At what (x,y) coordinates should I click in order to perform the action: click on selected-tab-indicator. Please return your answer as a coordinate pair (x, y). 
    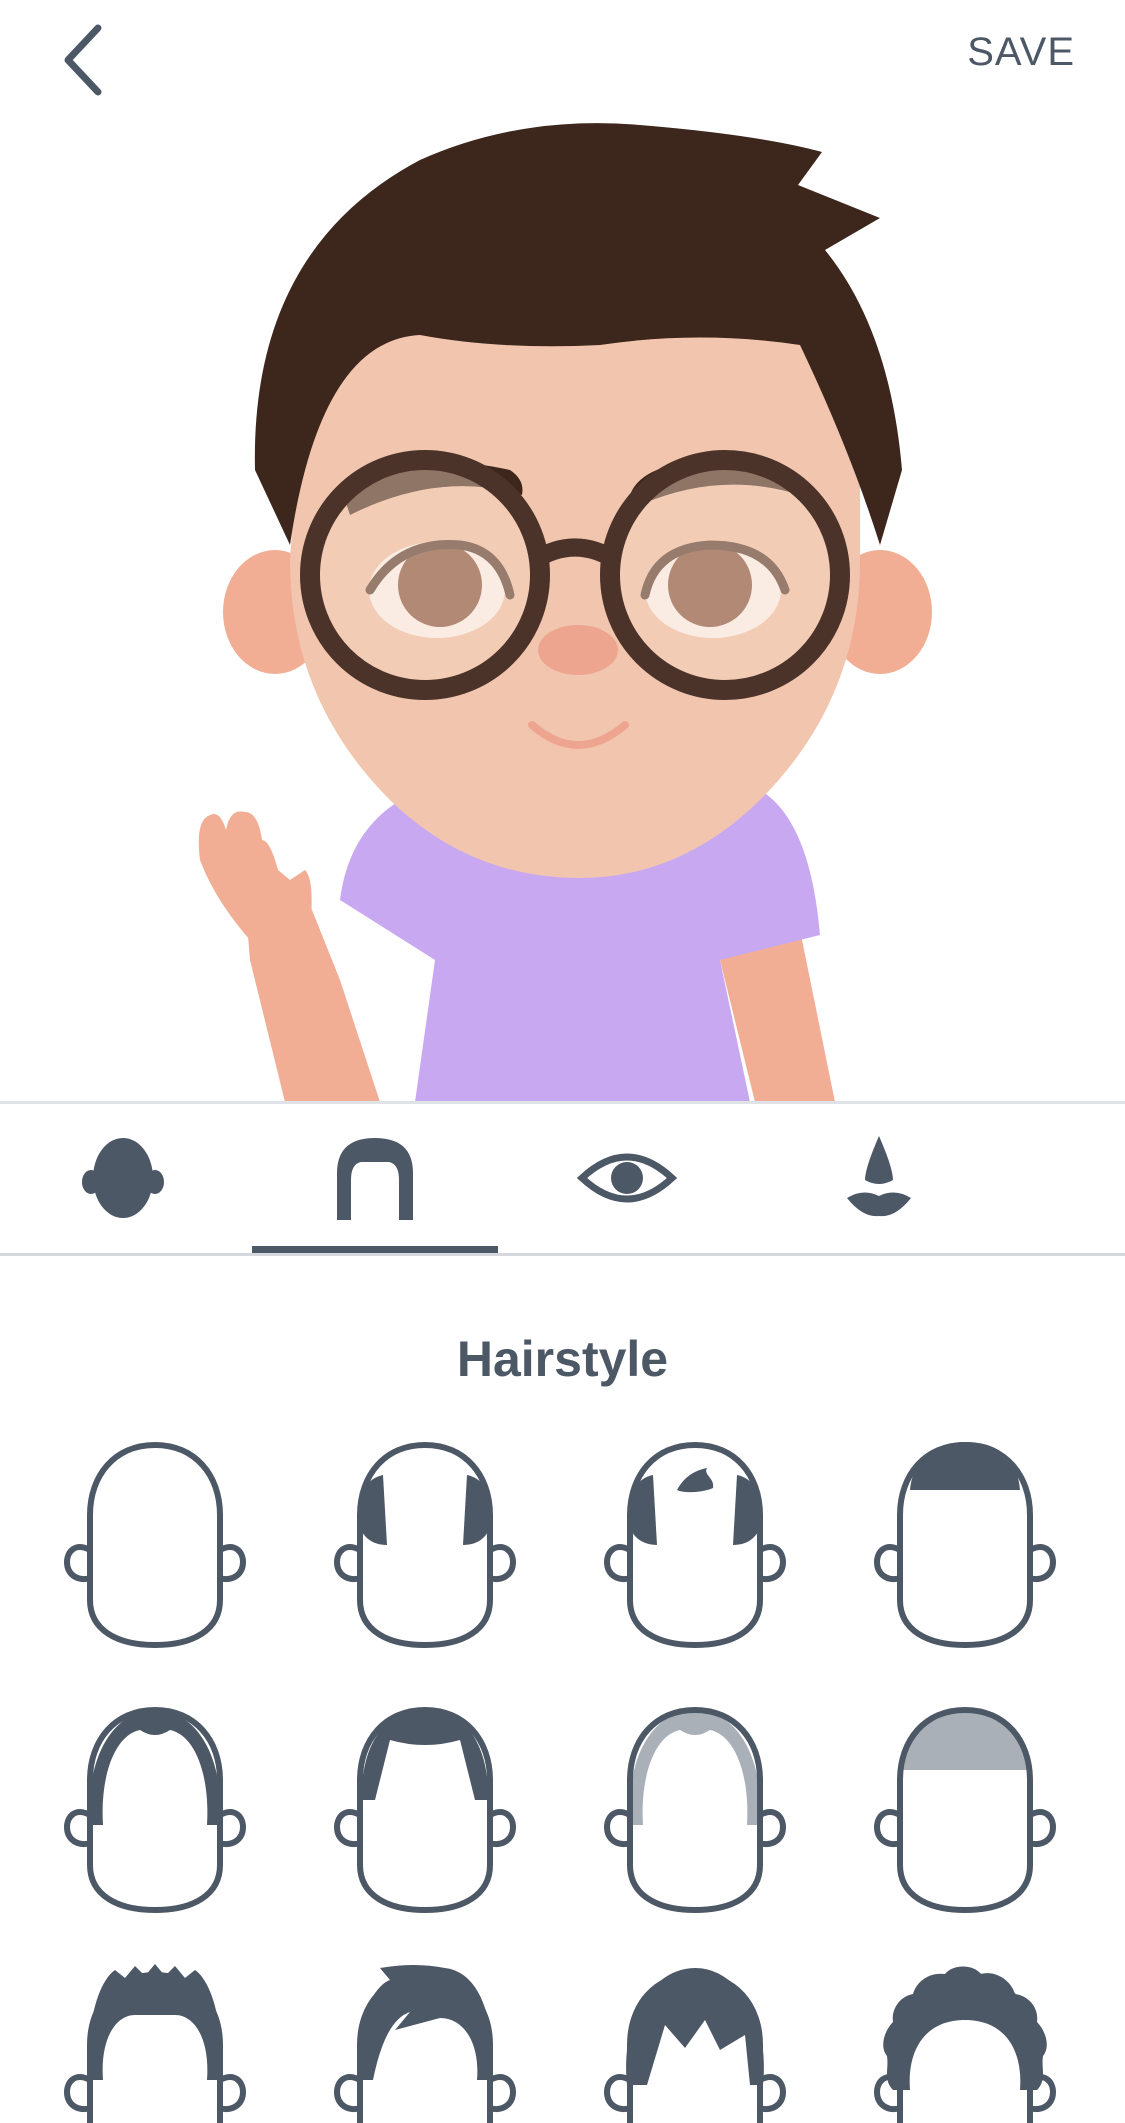
    Looking at the image, I should click on (375, 1249).